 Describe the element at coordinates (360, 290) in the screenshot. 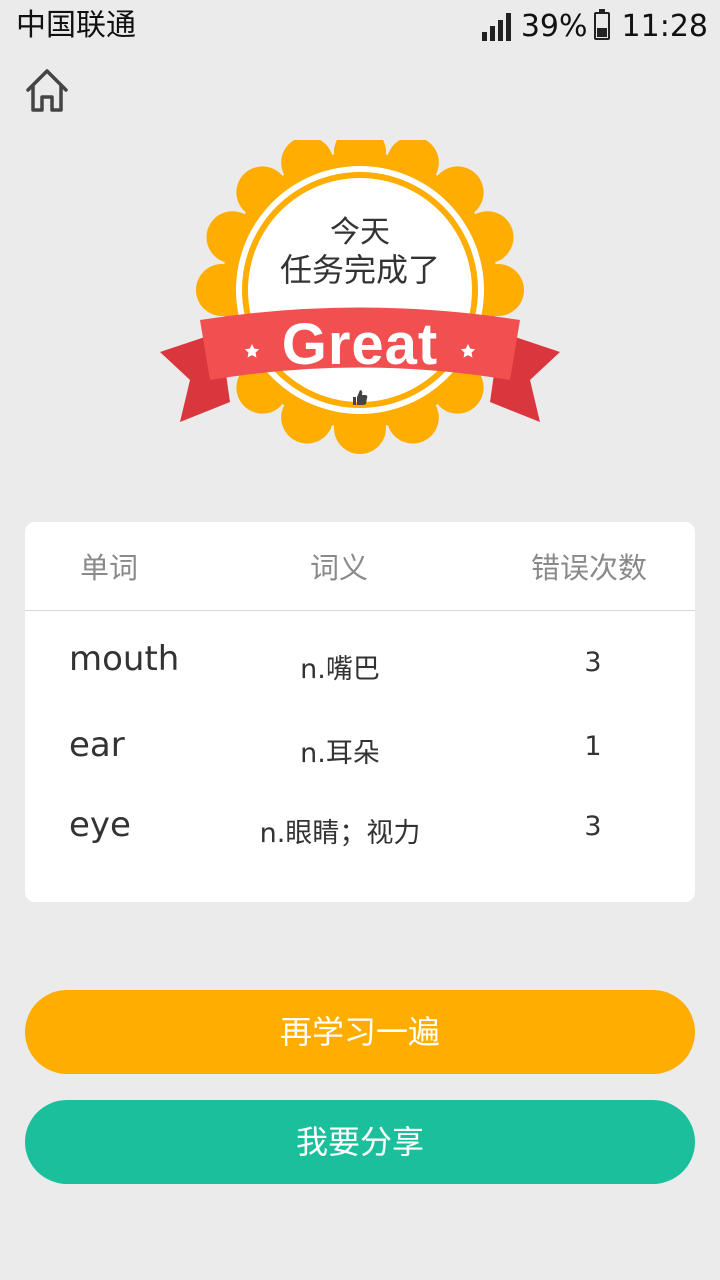

I see `badge-graphic` at that location.